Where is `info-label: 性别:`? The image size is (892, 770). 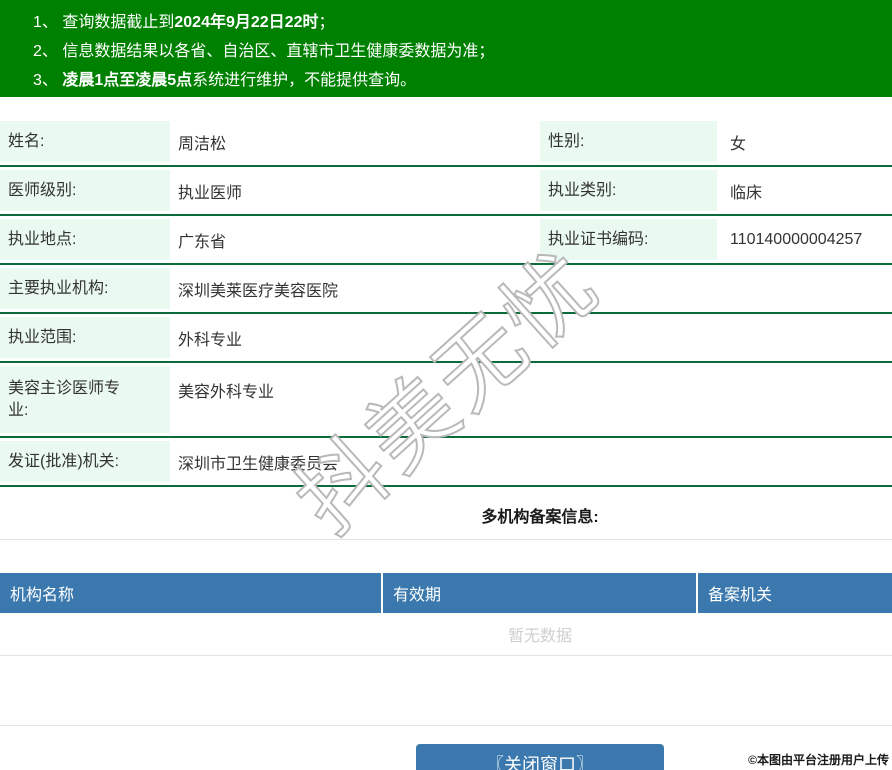
info-label: 性别: is located at coordinates (628, 141).